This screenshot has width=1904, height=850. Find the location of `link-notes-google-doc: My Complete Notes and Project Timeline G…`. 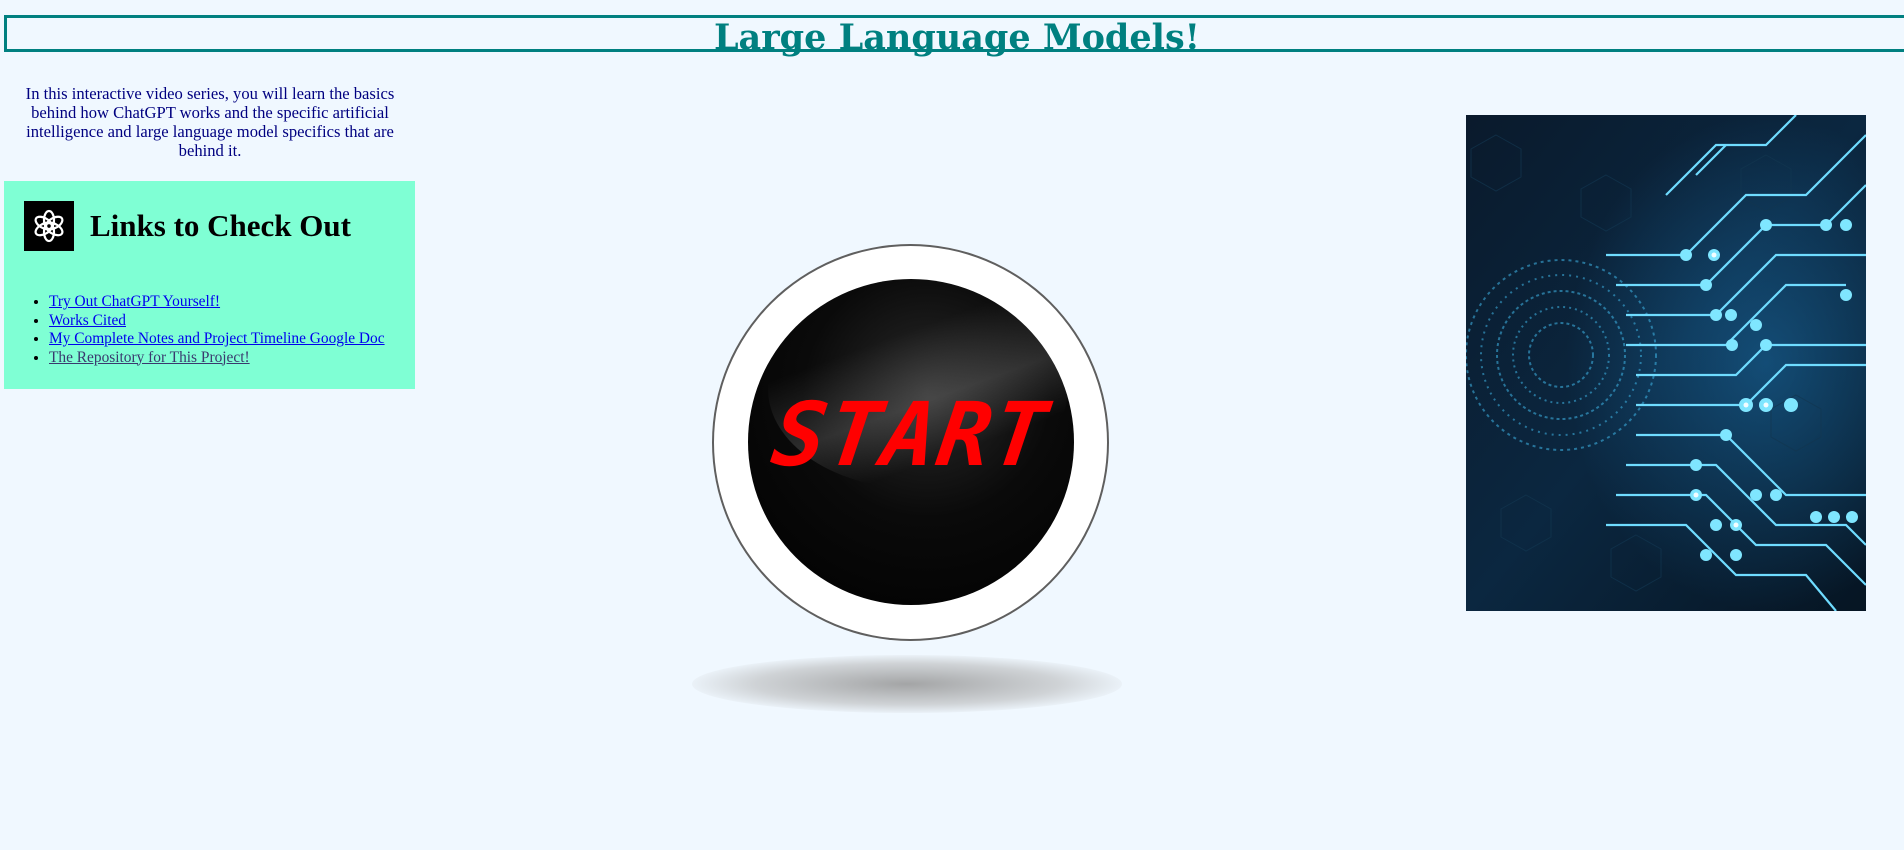

link-notes-google-doc: My Complete Notes and Project Timeline G… is located at coordinates (217, 338).